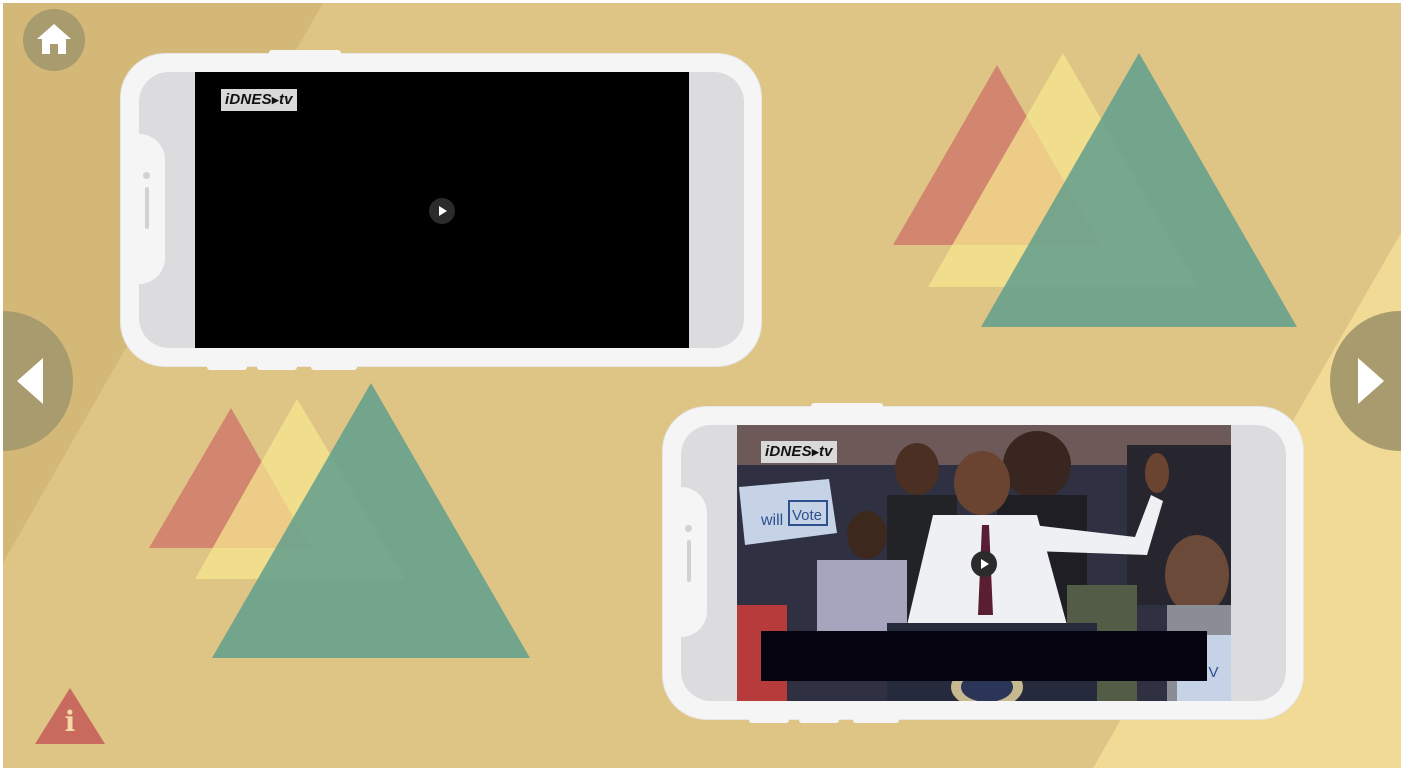 The height and width of the screenshot is (771, 1407). I want to click on house-icon, so click(54, 39).